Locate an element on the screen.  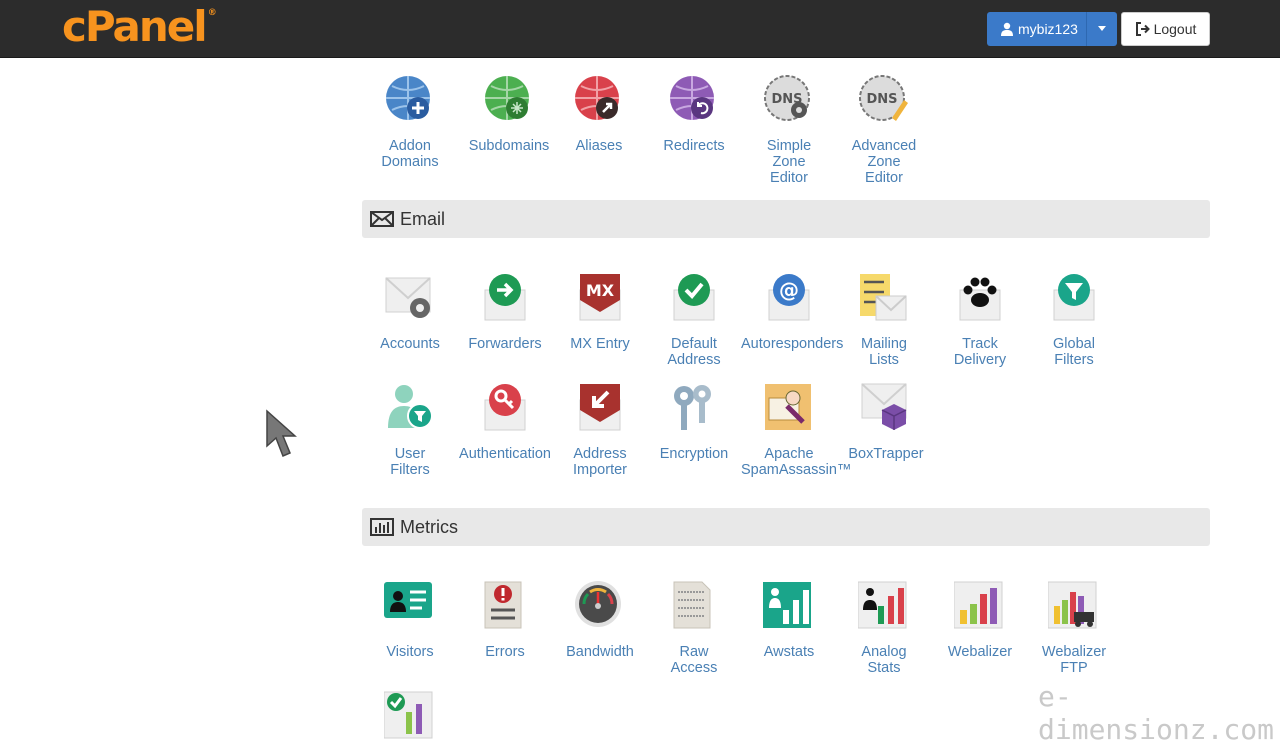
mouse-cursor-icon is located at coordinates (281, 433).